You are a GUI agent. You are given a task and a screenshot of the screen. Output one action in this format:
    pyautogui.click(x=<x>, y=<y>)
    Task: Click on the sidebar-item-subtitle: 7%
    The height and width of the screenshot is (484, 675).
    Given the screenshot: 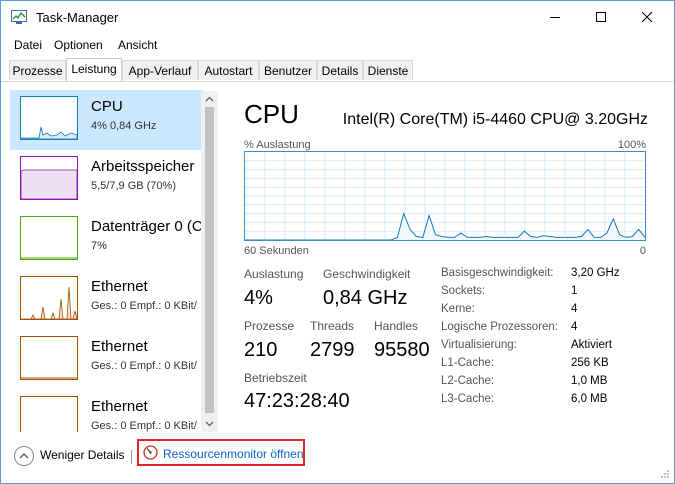 What is the action you would take?
    pyautogui.click(x=99, y=246)
    